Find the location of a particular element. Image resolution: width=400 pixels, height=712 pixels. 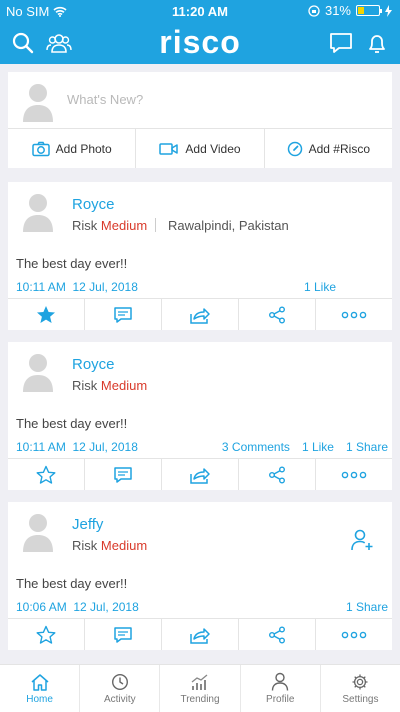

app-header: No SIM 11:20 AM 31% risco is located at coordinates (200, 32).